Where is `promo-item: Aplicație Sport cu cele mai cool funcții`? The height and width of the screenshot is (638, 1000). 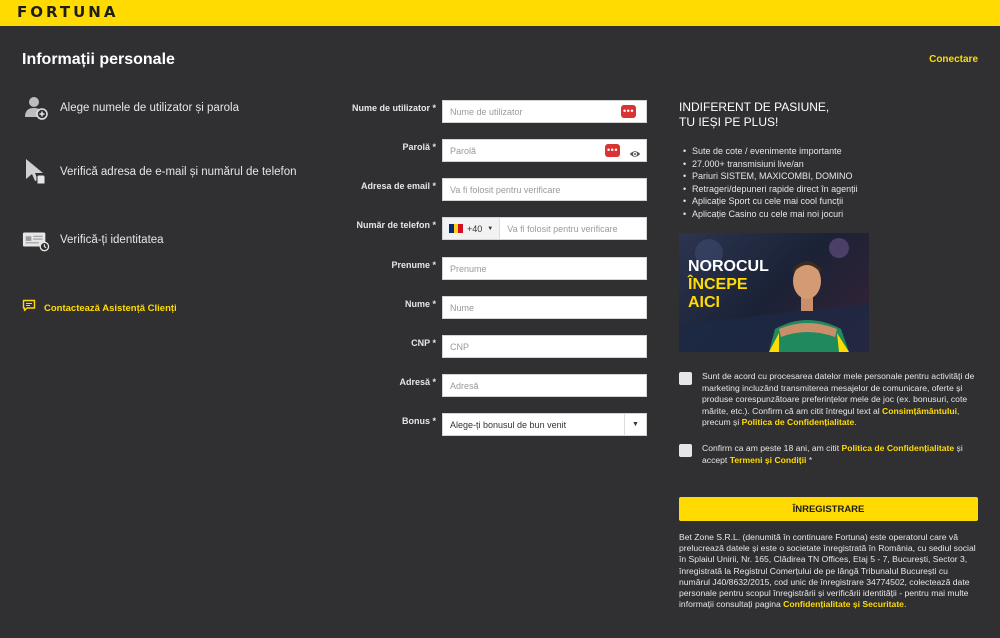
promo-item: Aplicație Sport cu cele mai cool funcții is located at coordinates (768, 201).